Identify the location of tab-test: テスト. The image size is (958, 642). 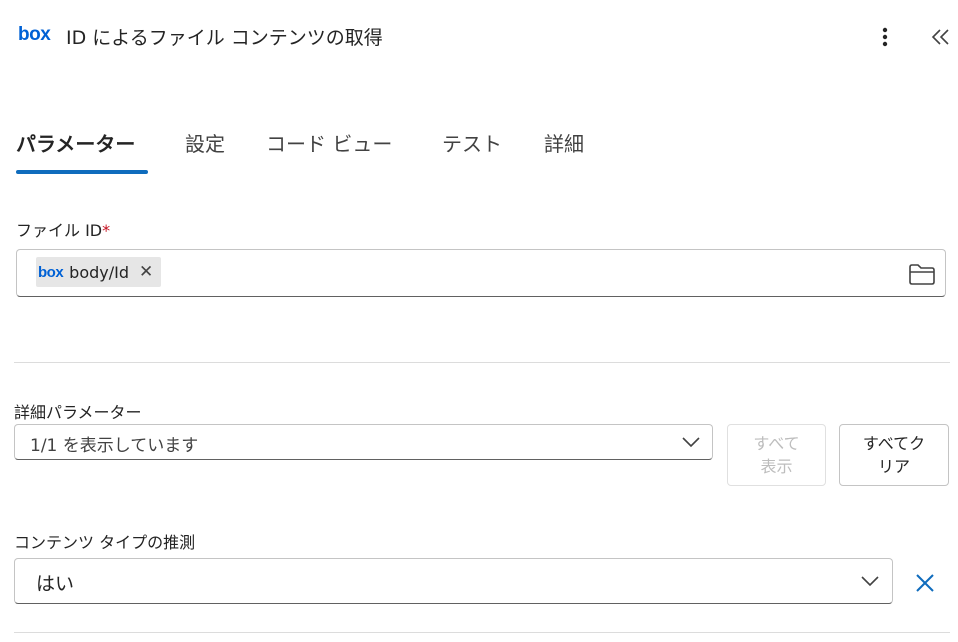
(472, 142).